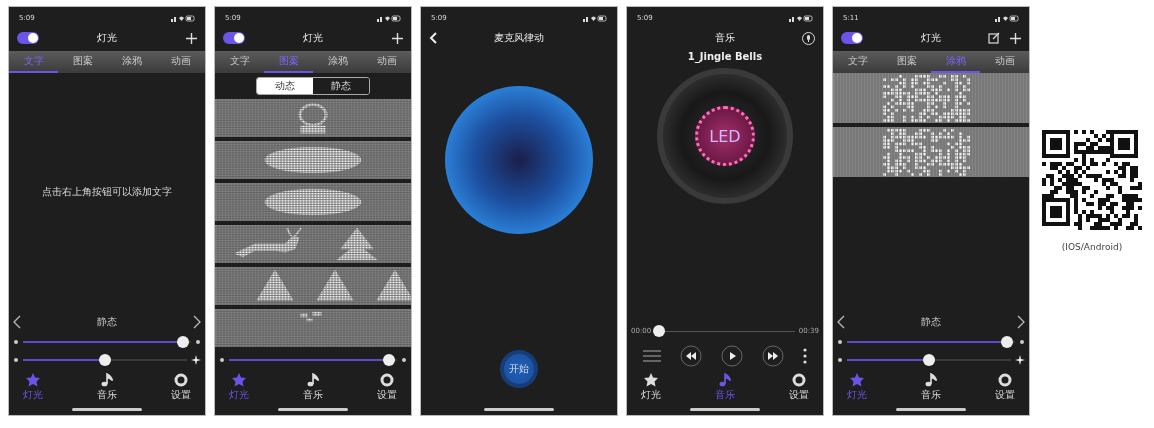 This screenshot has height=428, width=1154. Describe the element at coordinates (1092, 247) in the screenshot. I see `qr-caption: (IOS/Android)` at that location.